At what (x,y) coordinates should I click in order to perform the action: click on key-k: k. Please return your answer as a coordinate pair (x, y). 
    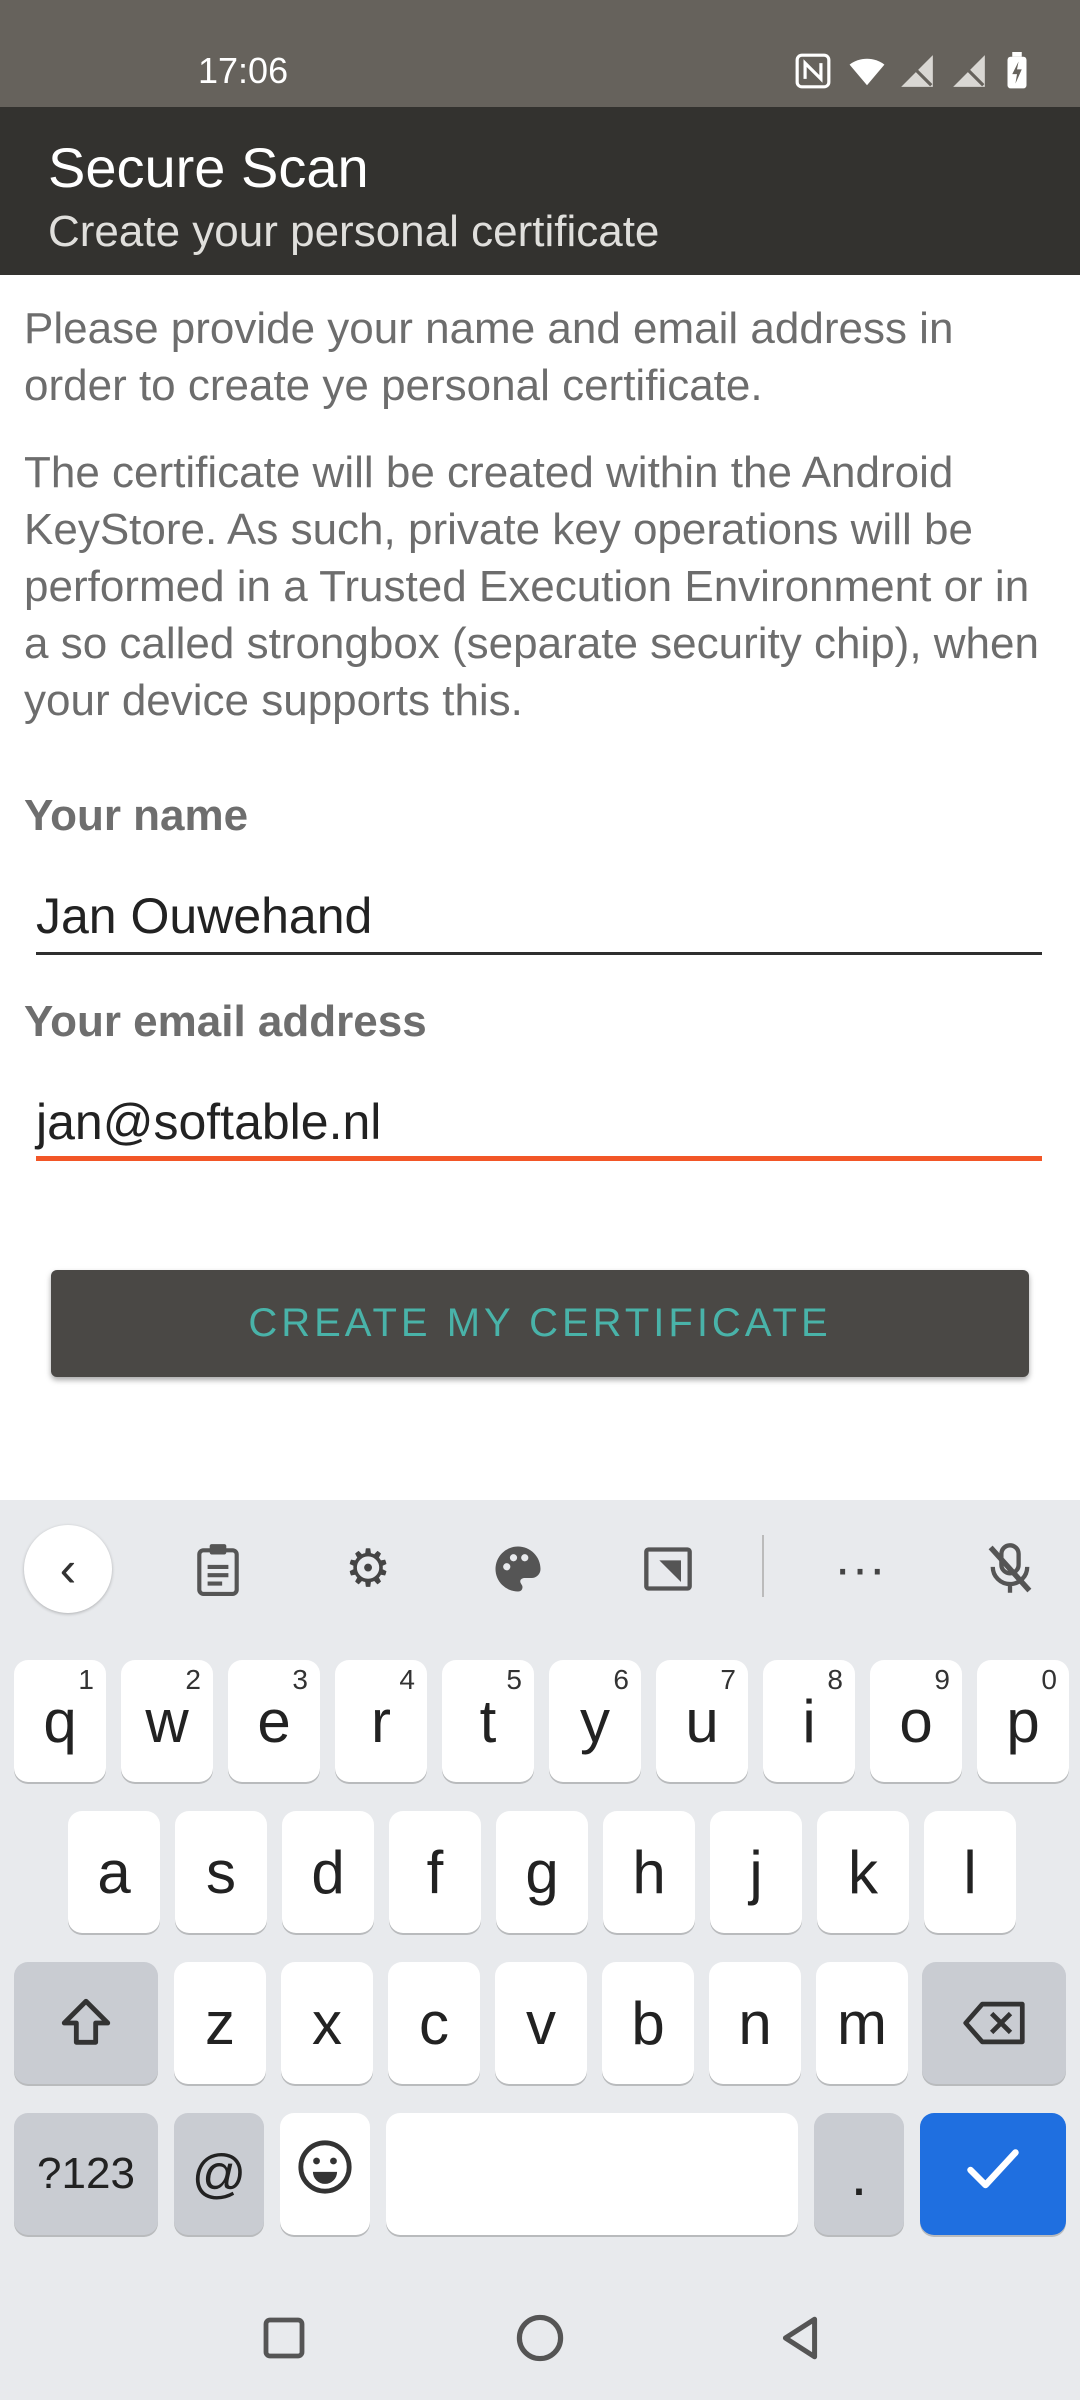
    Looking at the image, I should click on (863, 1872).